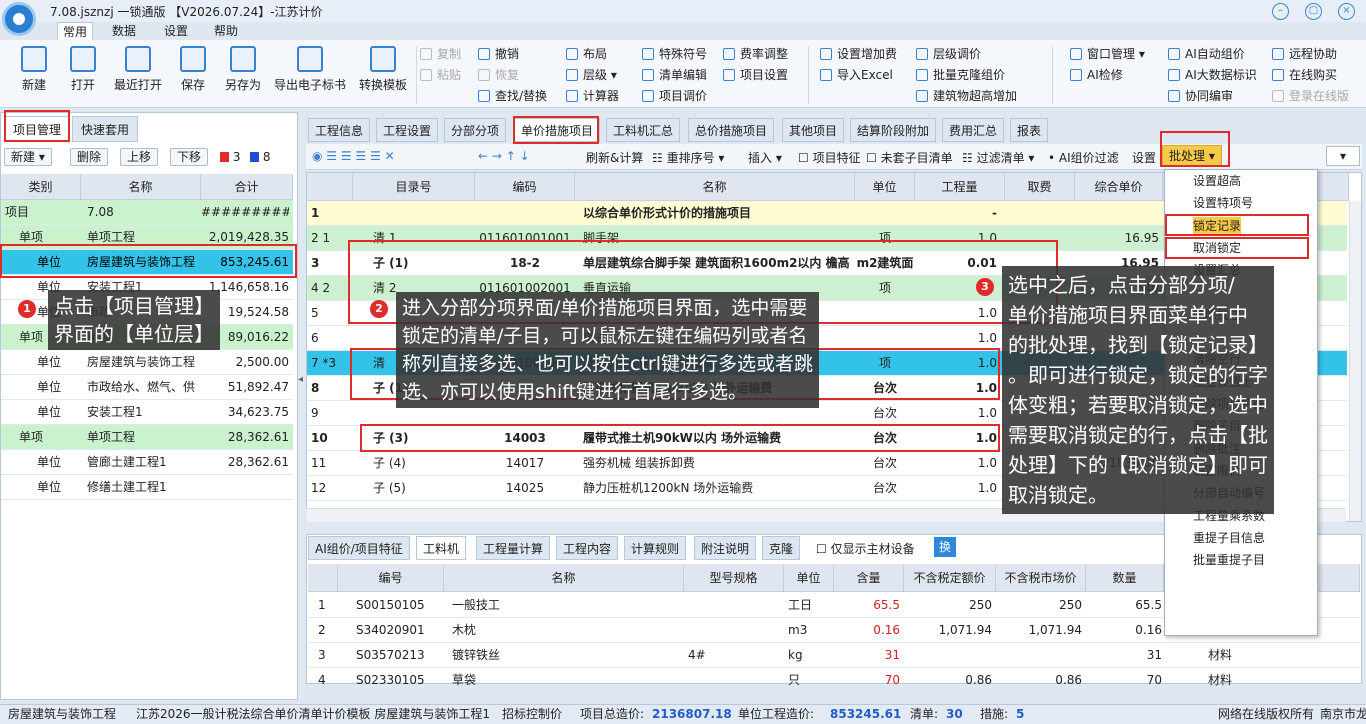  Describe the element at coordinates (1346, 11) in the screenshot. I see `close-icon: ×` at that location.